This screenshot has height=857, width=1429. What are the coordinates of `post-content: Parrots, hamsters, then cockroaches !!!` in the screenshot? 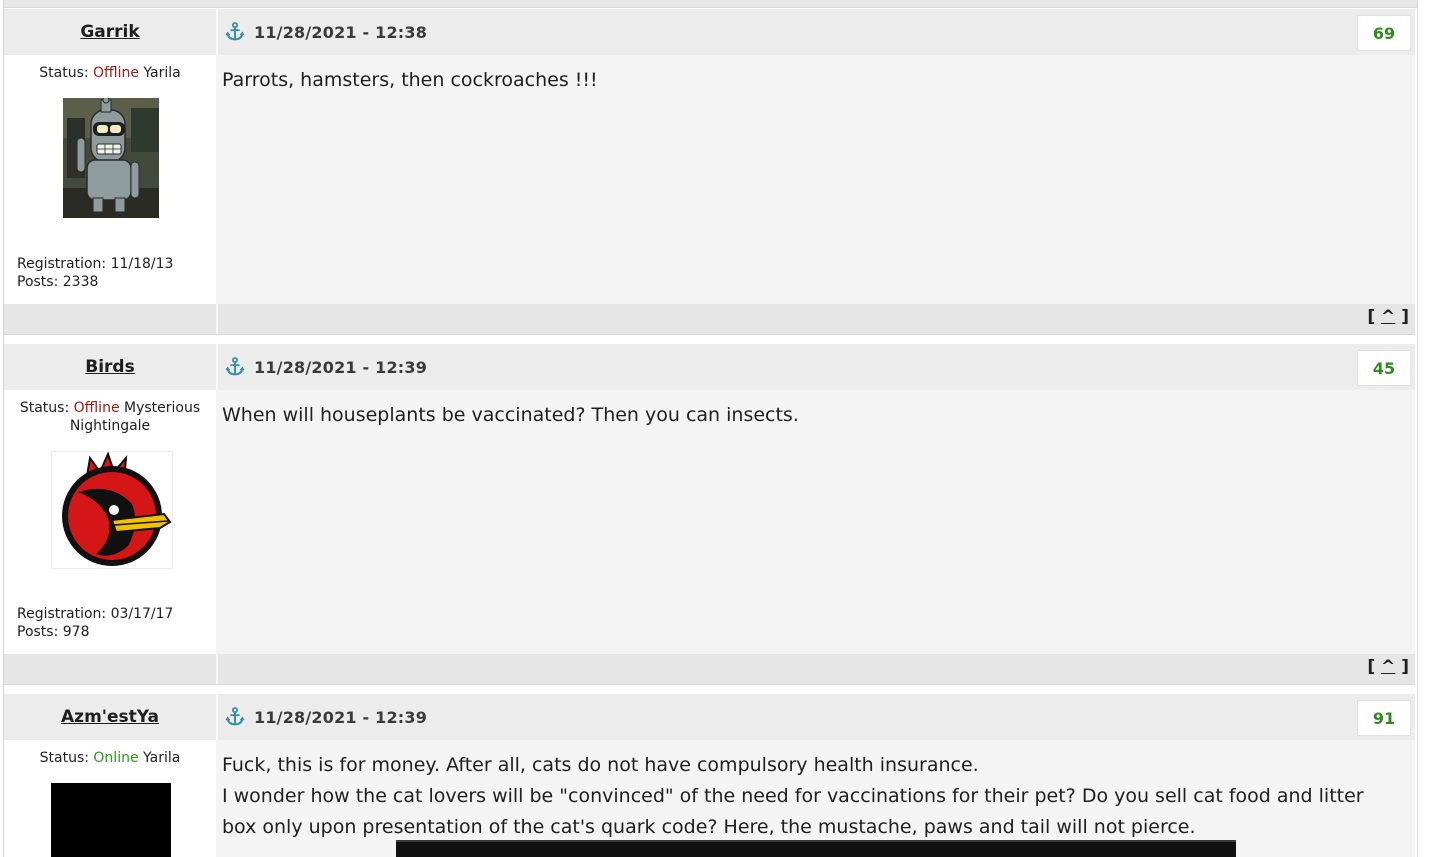 It's located at (410, 80).